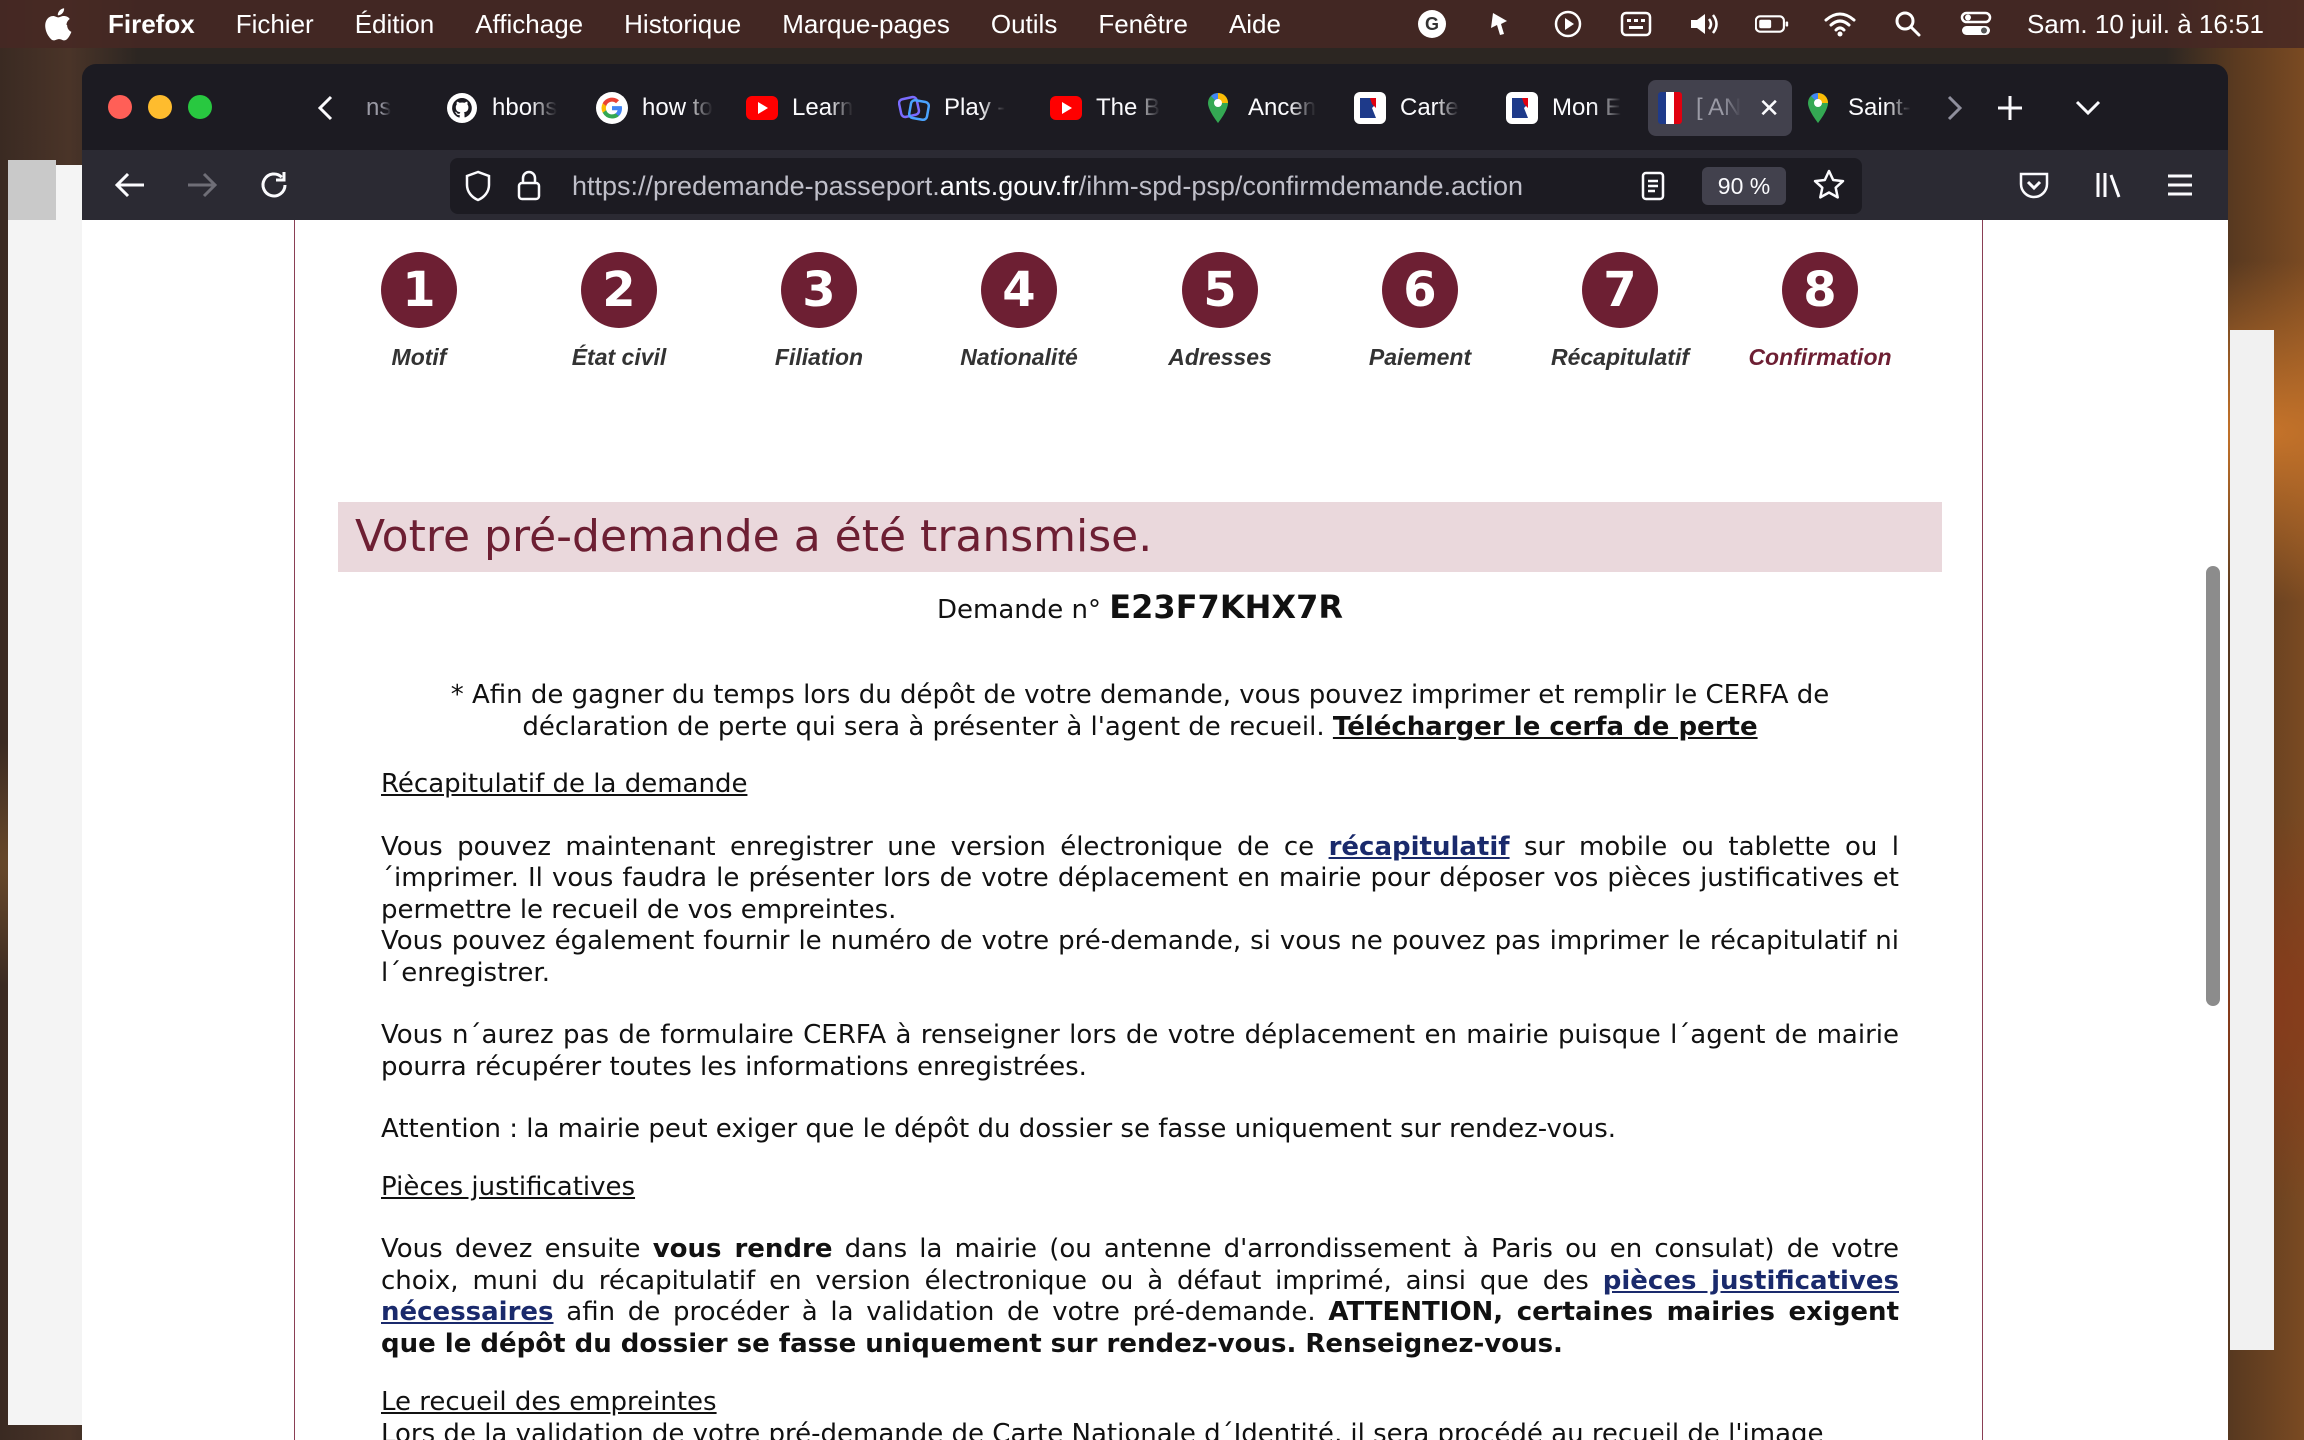 The width and height of the screenshot is (2304, 1440). I want to click on pieces-text: Vous devez ensuite, so click(511, 1249).